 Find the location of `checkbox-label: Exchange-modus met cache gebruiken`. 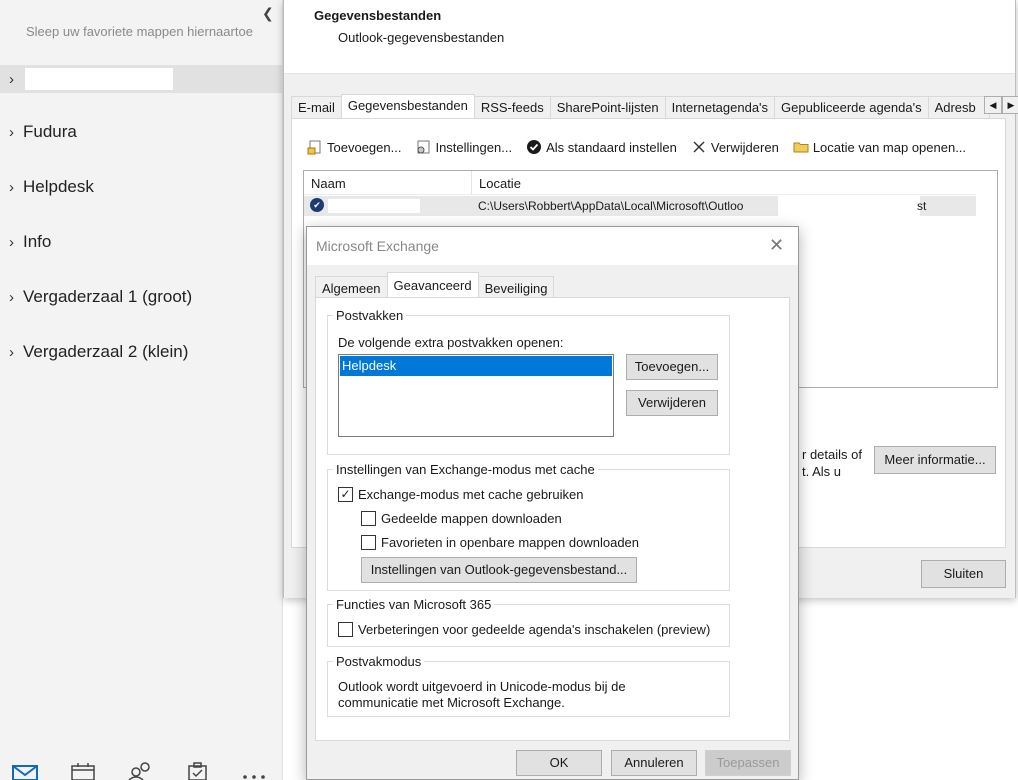

checkbox-label: Exchange-modus met cache gebruiken is located at coordinates (471, 494).